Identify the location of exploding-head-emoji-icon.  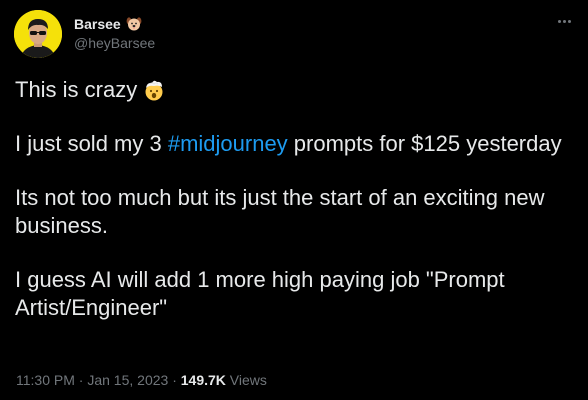
(154, 90).